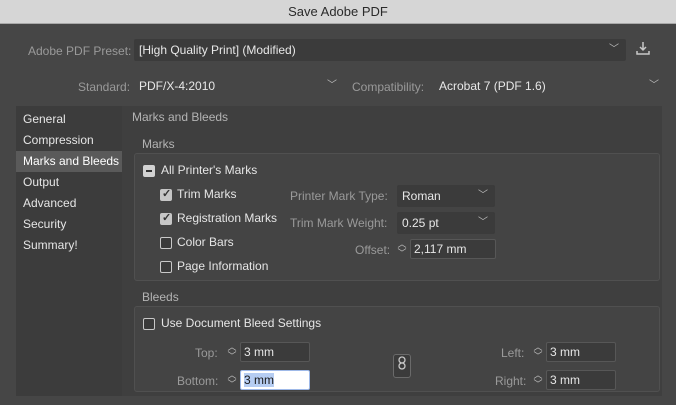  Describe the element at coordinates (550, 86) in the screenshot. I see `compatibility-select: Acrobat 7 (PDF 1.6) ﹀` at that location.